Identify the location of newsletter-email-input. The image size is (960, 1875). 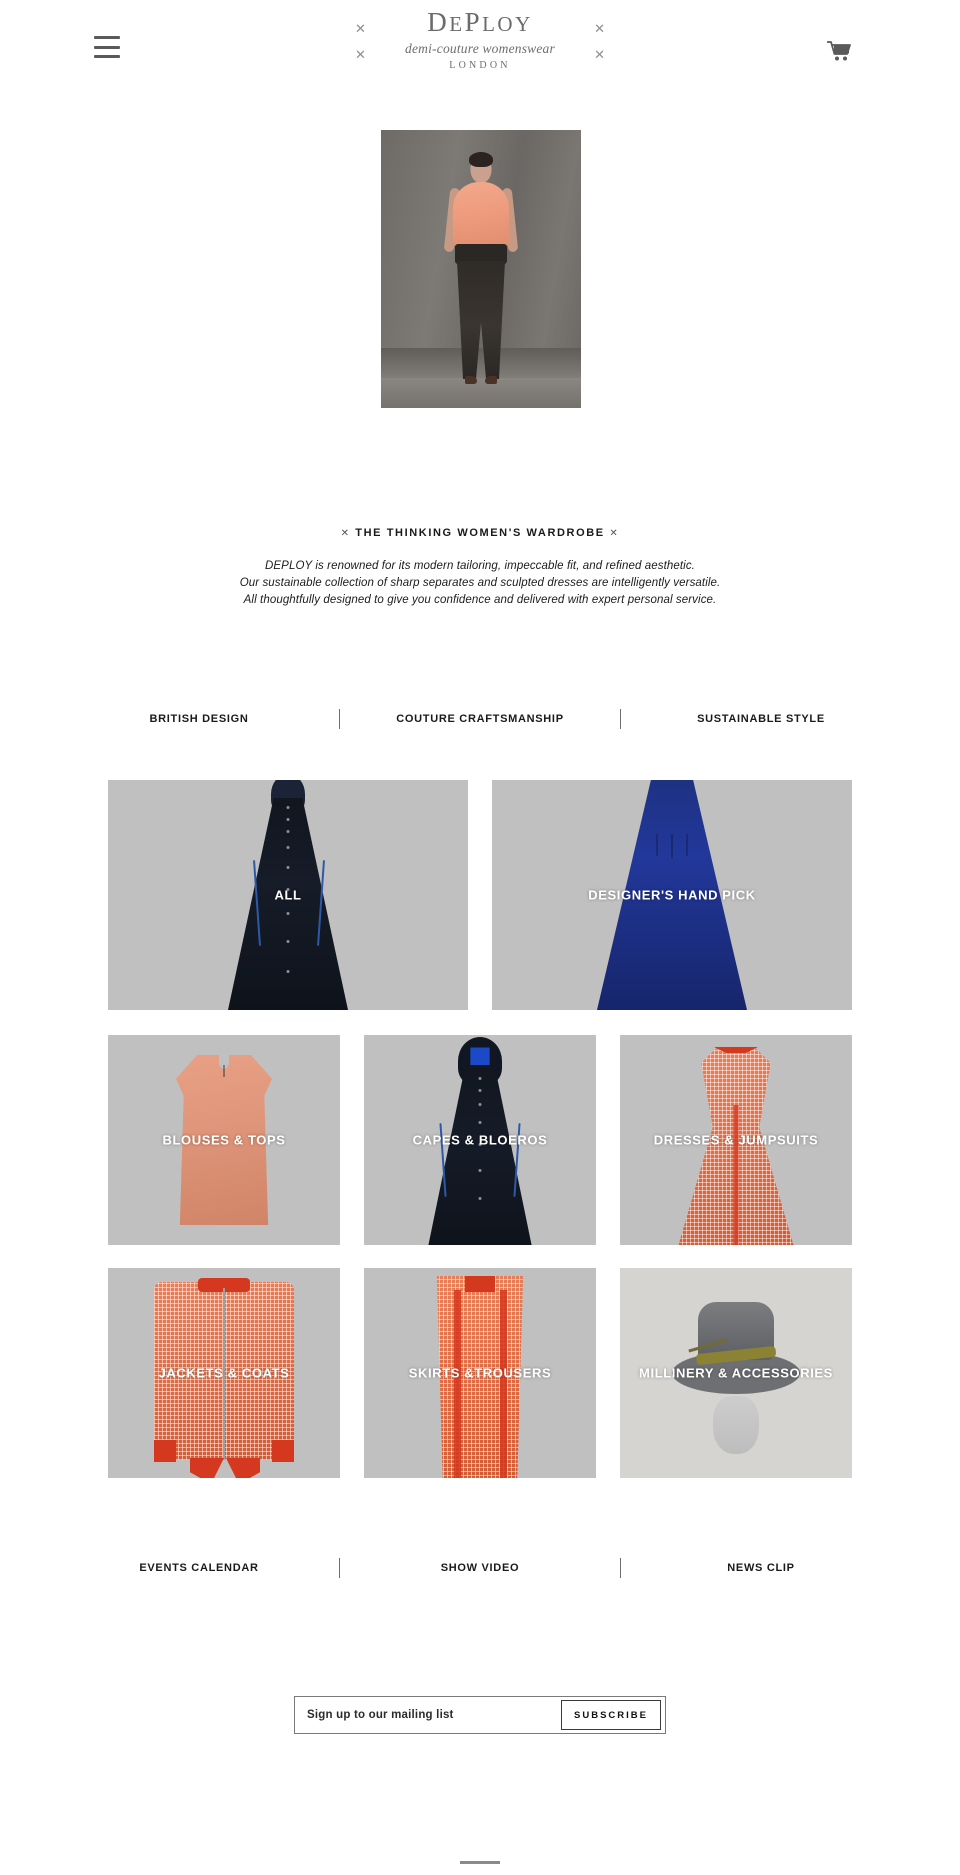
(428, 1715).